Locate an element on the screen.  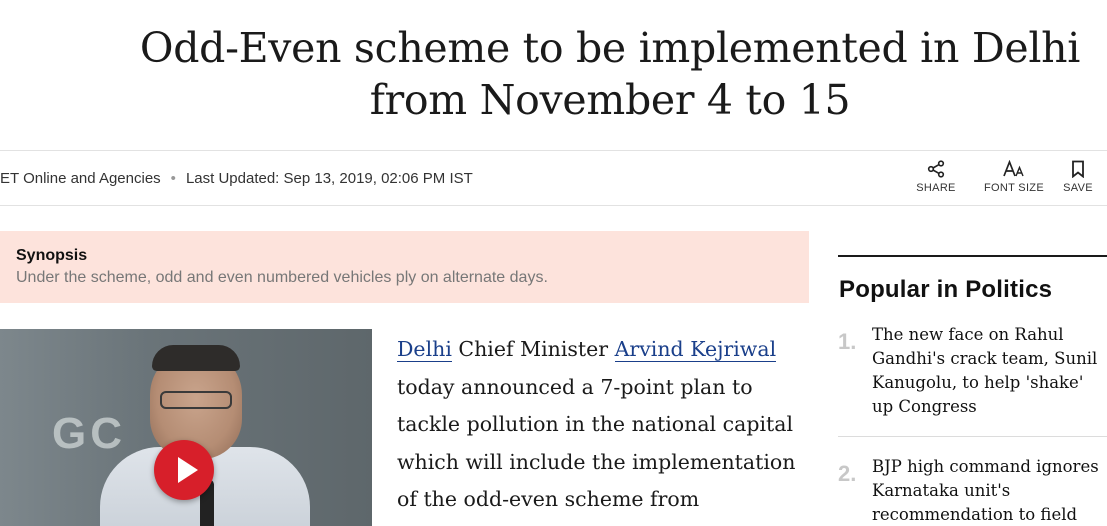
last-updated: Last Updated: Sep 13, 2019, 02:06 PM IST is located at coordinates (329, 178).